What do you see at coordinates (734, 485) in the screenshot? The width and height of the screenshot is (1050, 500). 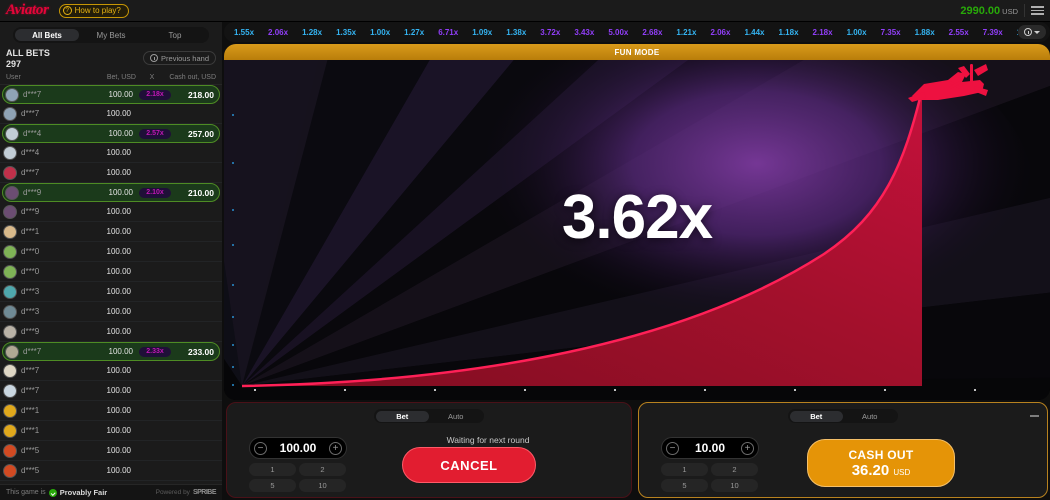 I see `quick-amount-10-right: 10` at bounding box center [734, 485].